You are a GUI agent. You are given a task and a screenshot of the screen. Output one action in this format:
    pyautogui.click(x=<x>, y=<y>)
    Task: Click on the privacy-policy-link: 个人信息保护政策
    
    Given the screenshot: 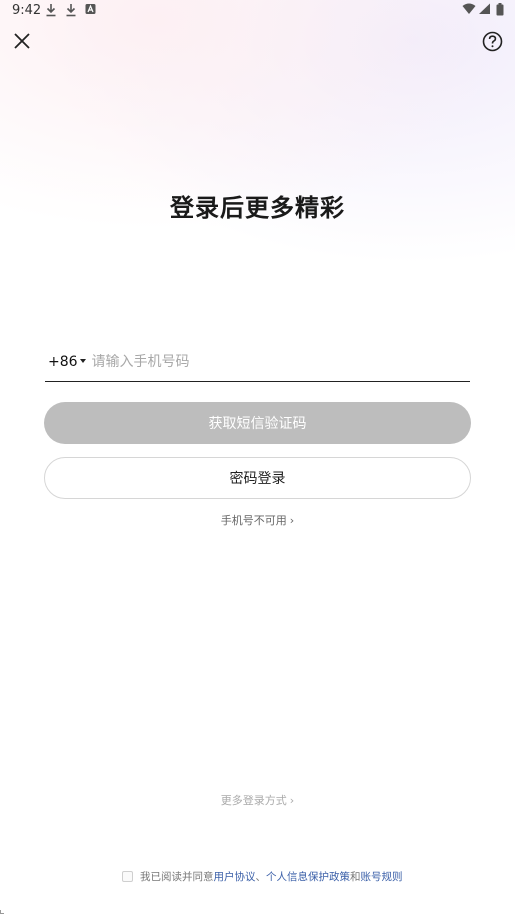 What is the action you would take?
    pyautogui.click(x=308, y=876)
    